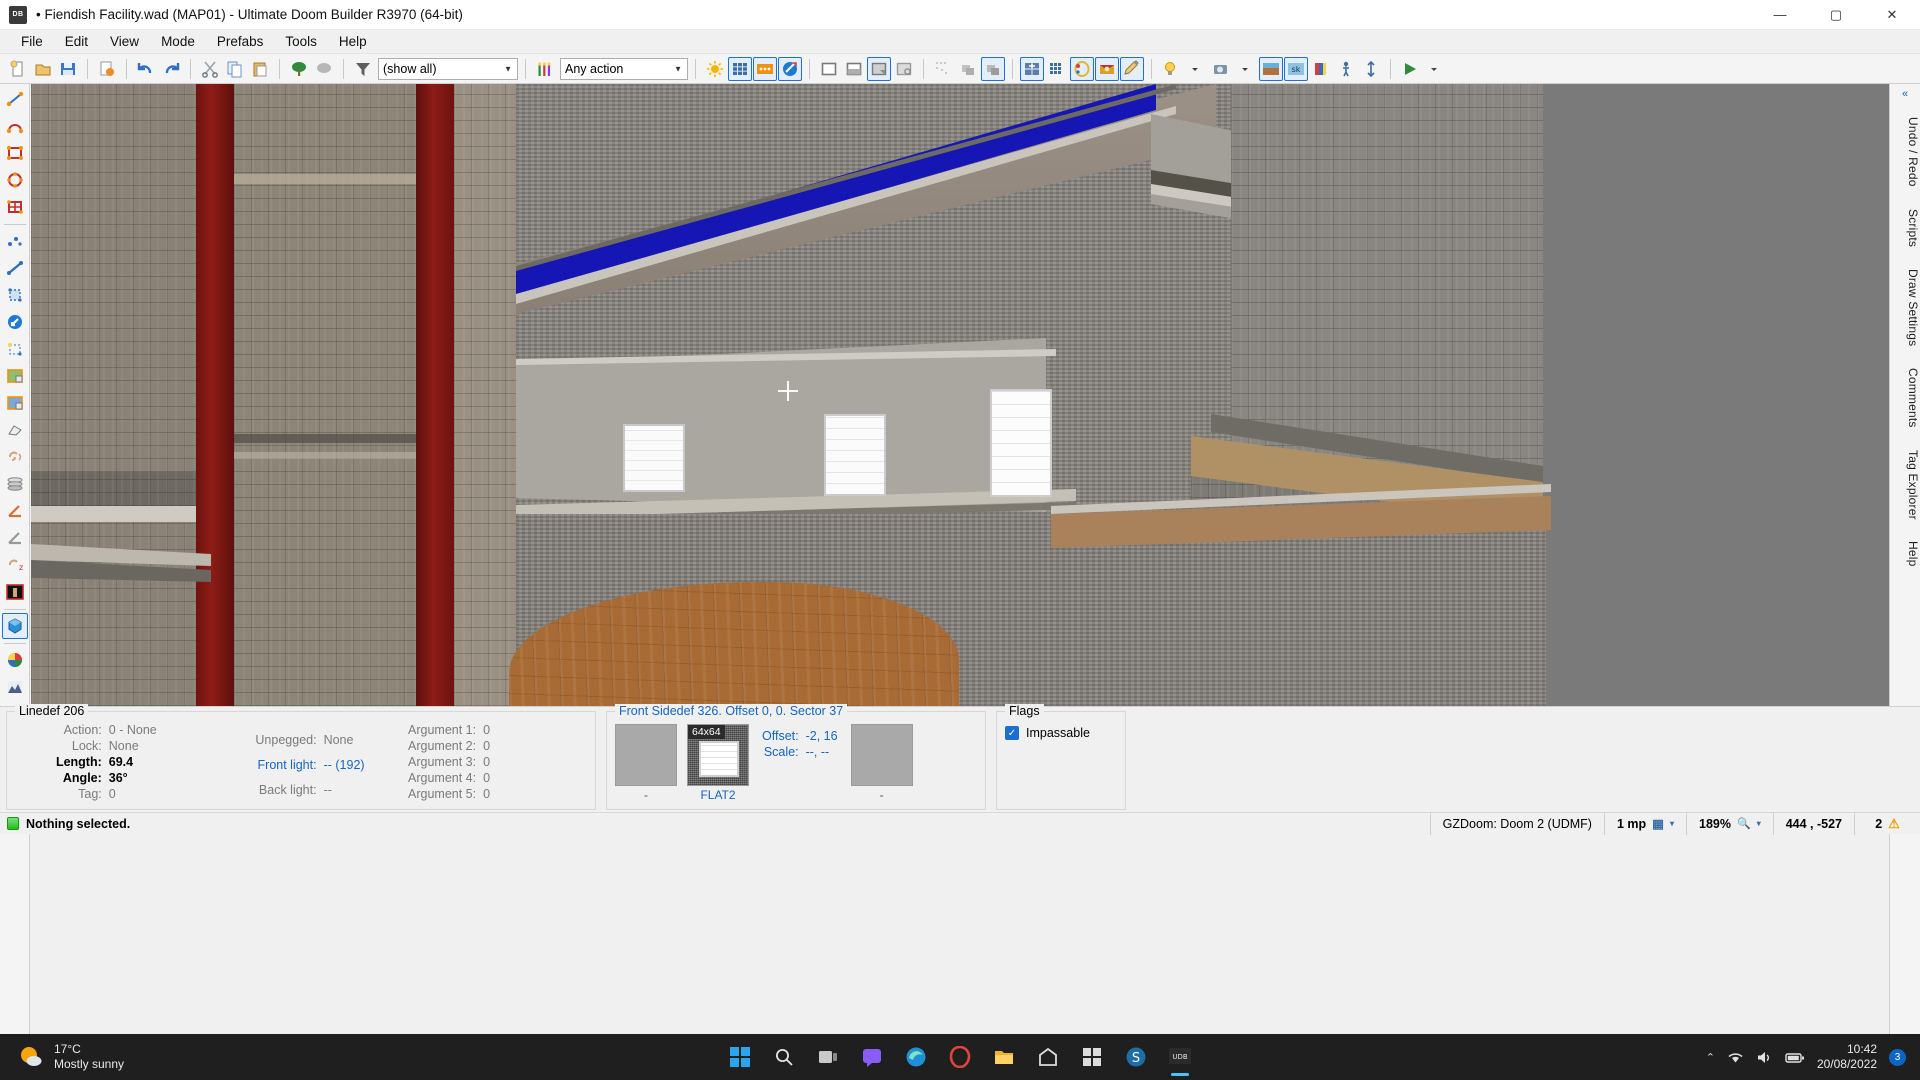  I want to click on grid-setup-button, so click(1032, 68).